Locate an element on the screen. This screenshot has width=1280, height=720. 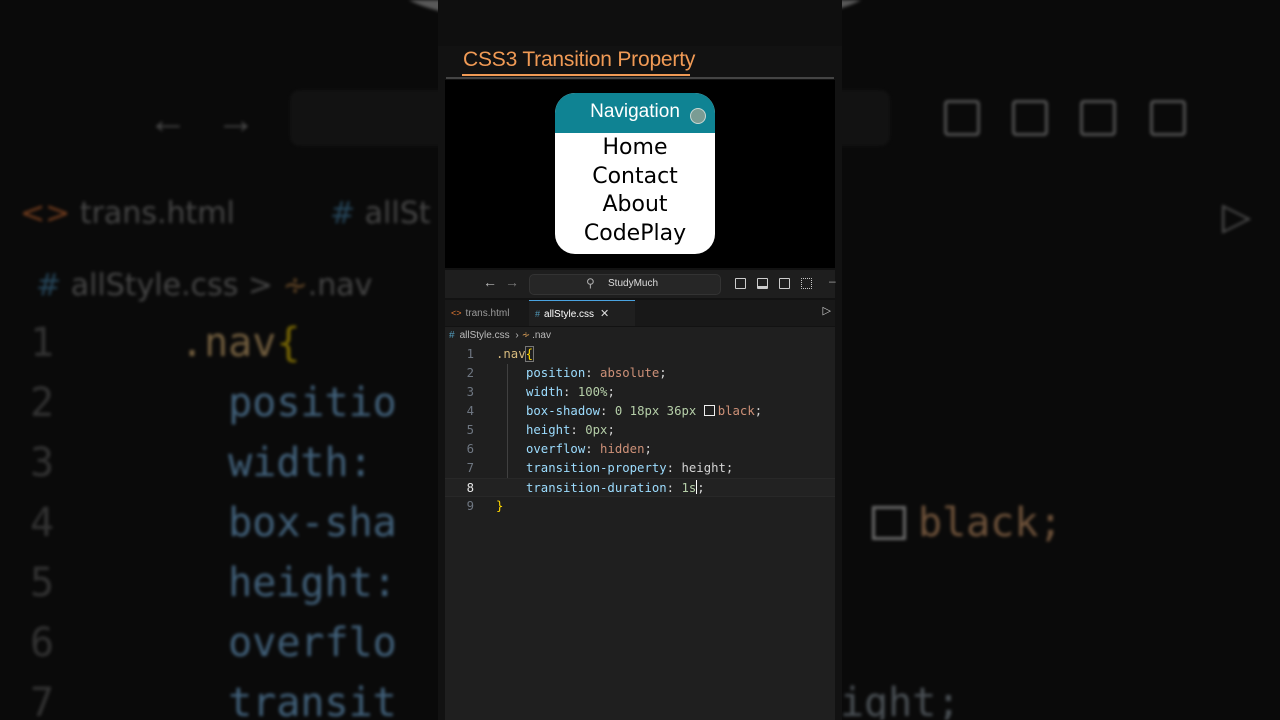
line-number: 6 is located at coordinates (470, 449).